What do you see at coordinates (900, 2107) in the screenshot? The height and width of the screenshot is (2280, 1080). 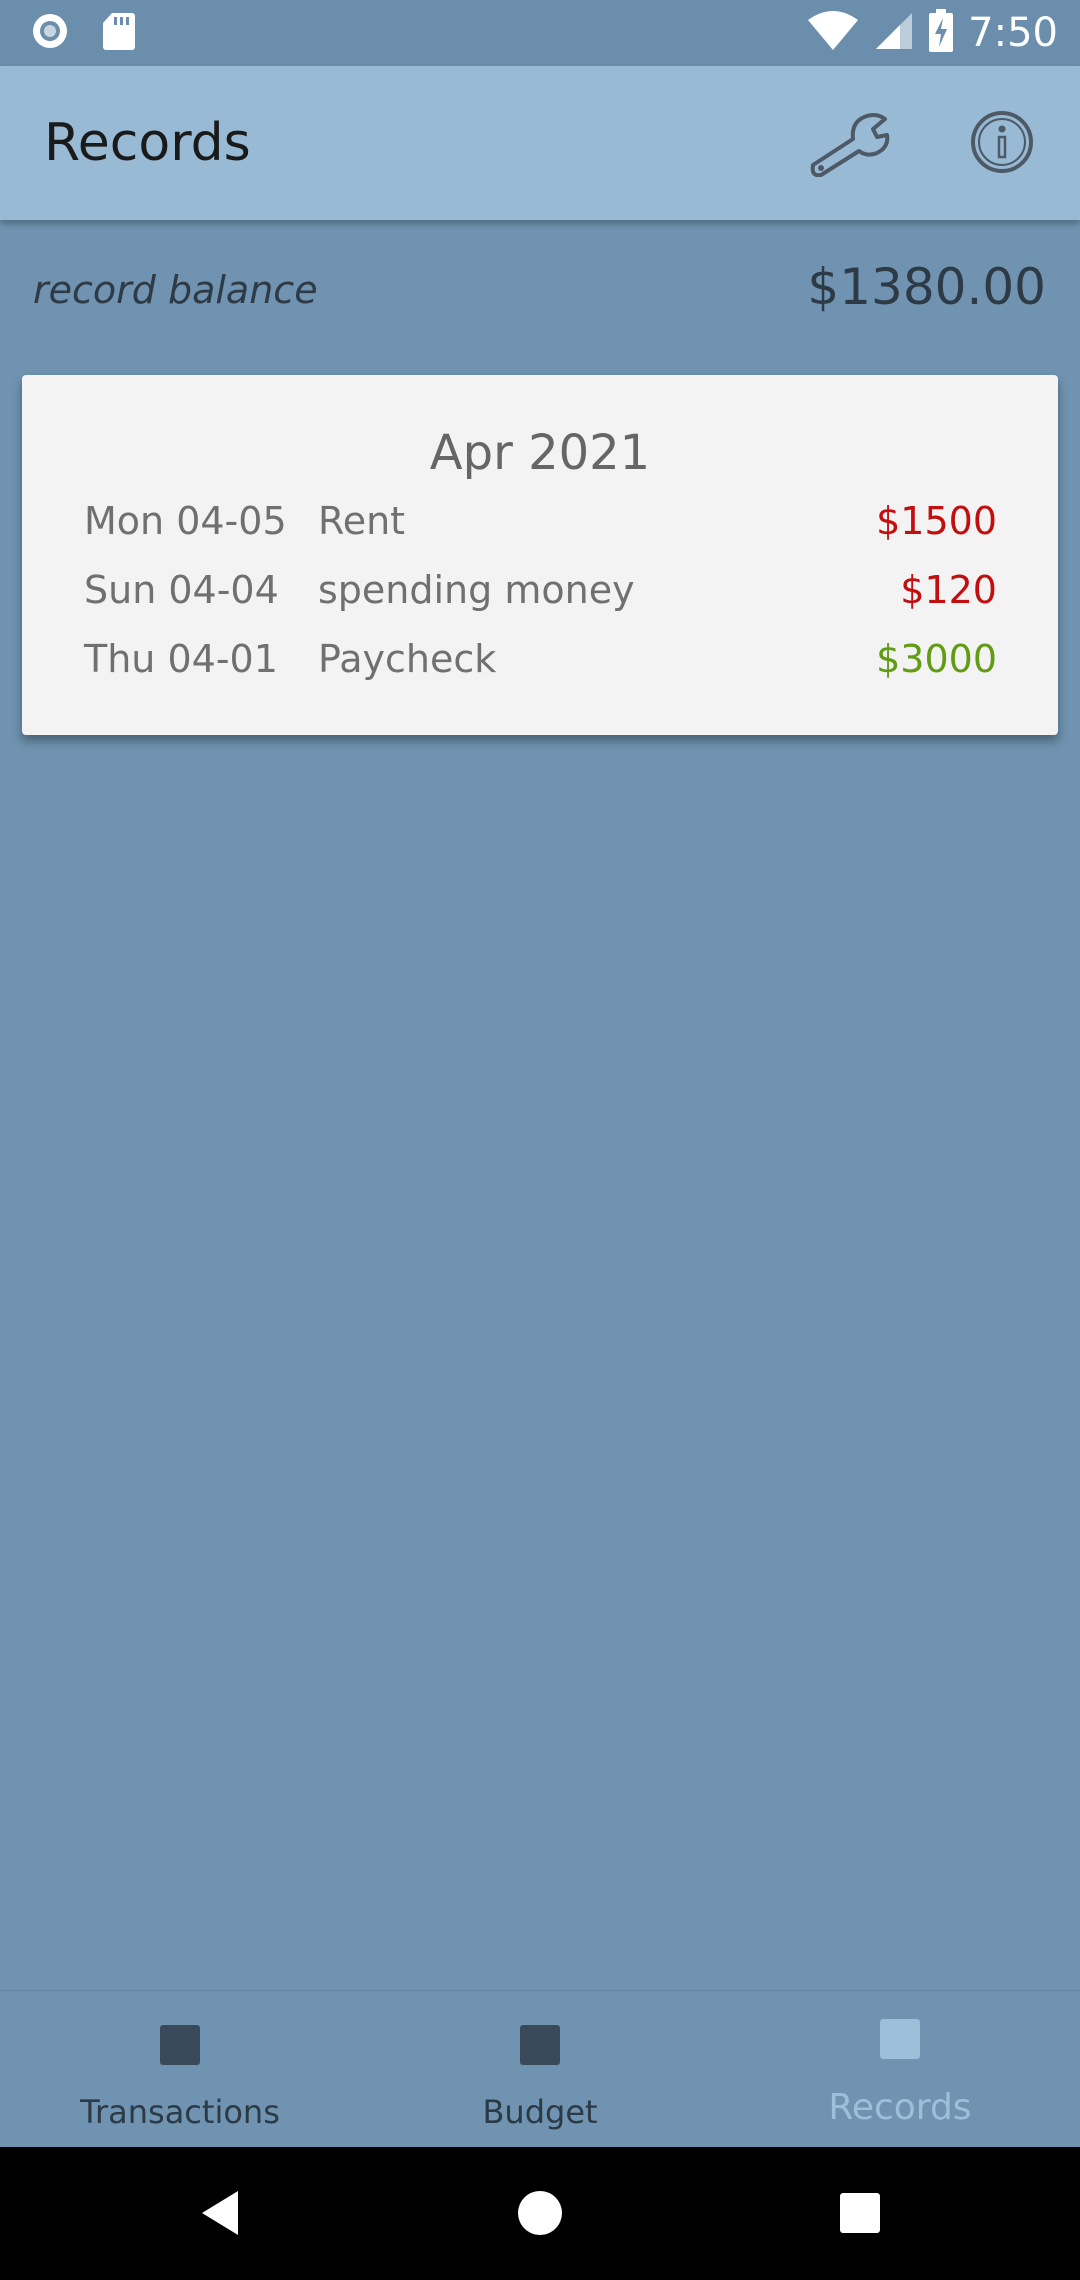 I see `nav-label: Records` at bounding box center [900, 2107].